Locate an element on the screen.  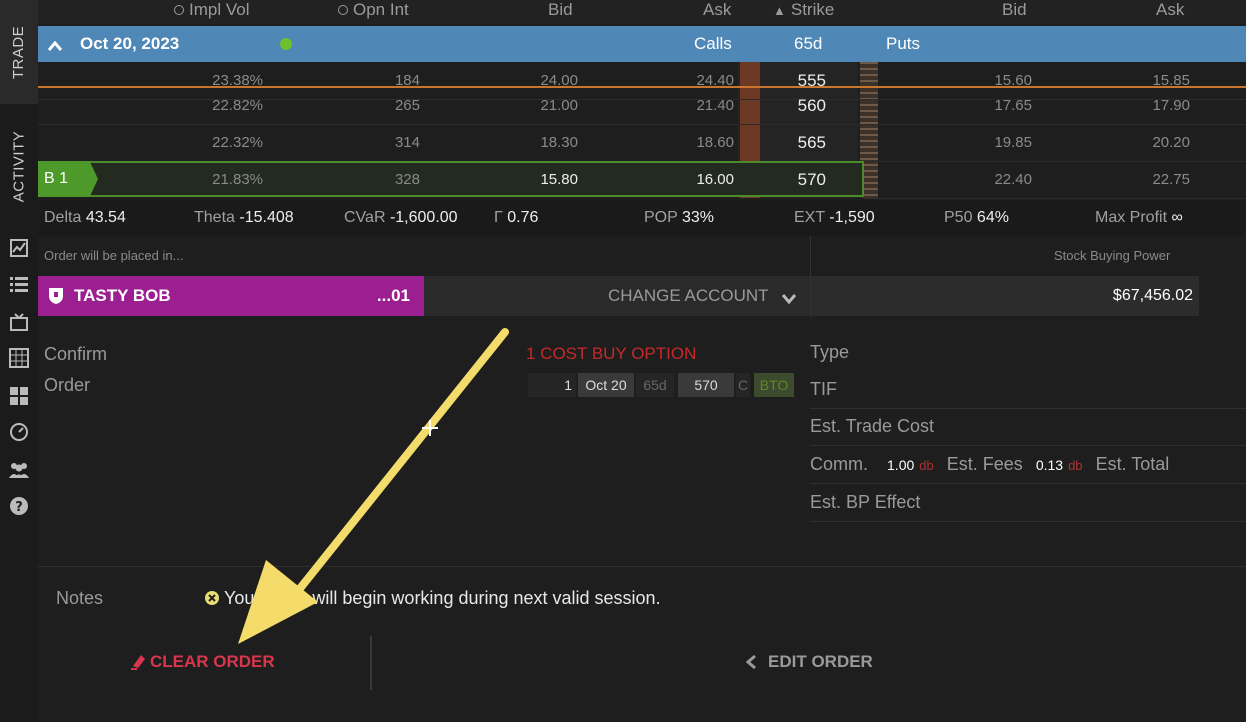
impl-vol-header: Impl Vol is located at coordinates (211, 12).